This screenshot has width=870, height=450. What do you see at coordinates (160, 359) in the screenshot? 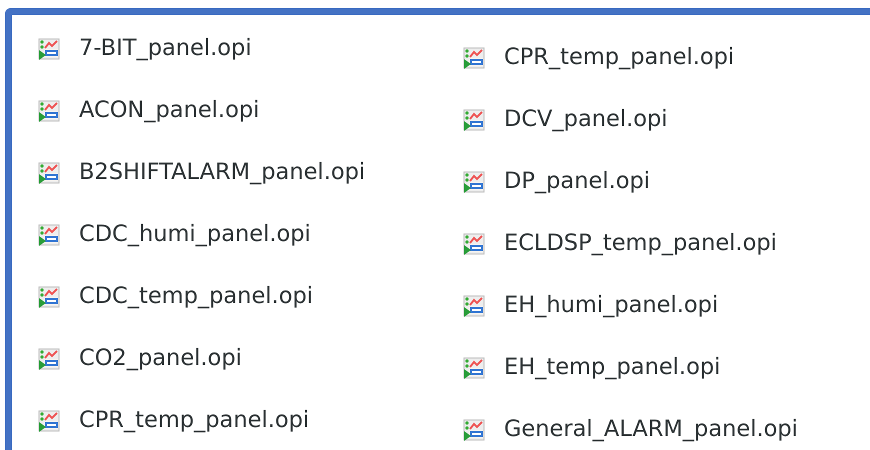
I see `file-name: CO2_panel.opi` at bounding box center [160, 359].